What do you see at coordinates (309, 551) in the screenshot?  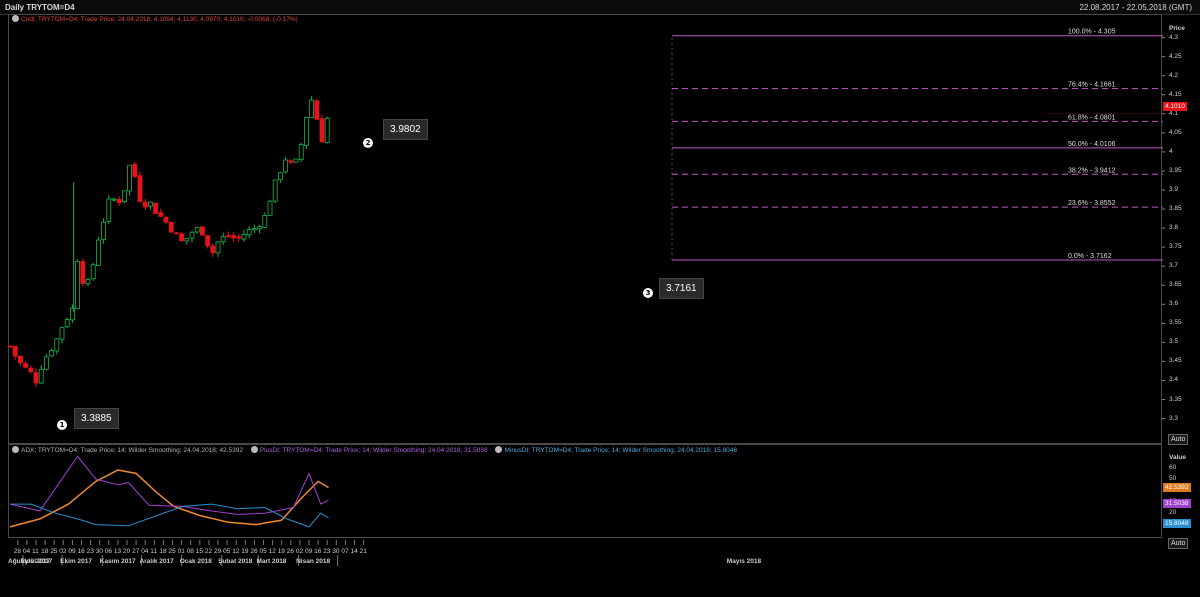 I see `date-tick-label: 09` at bounding box center [309, 551].